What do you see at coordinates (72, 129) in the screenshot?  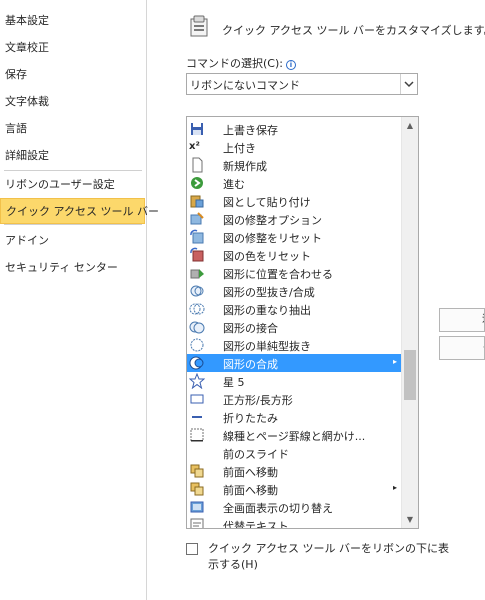 I see `nav-item-language: 言語` at bounding box center [72, 129].